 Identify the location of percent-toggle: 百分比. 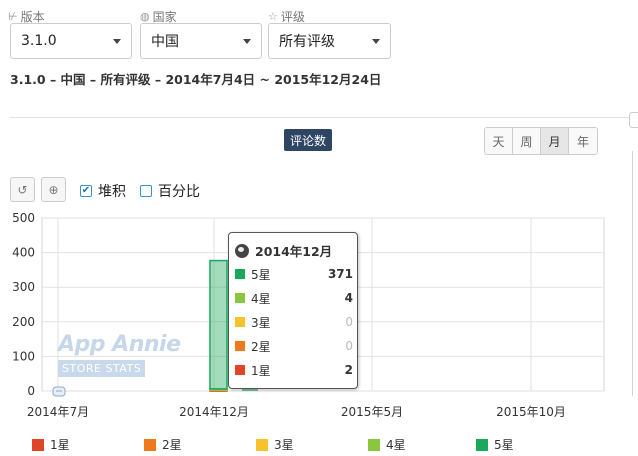
(170, 191).